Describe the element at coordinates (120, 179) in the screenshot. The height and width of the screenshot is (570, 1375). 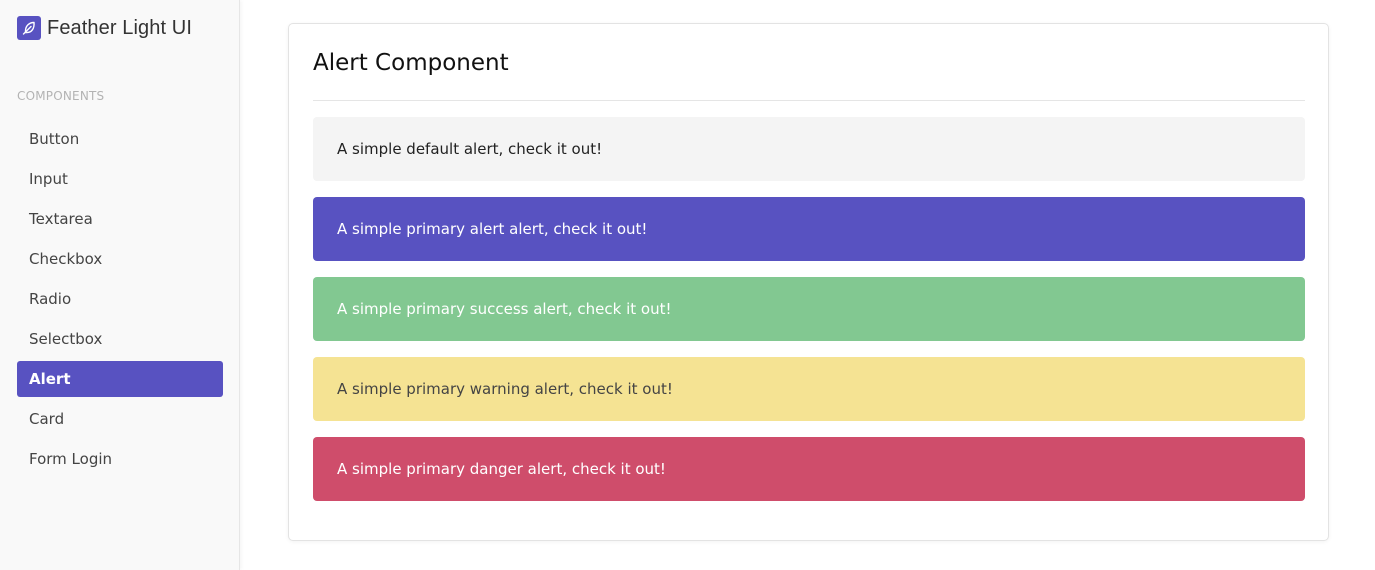
I see `sidebar-item-input: Input` at that location.